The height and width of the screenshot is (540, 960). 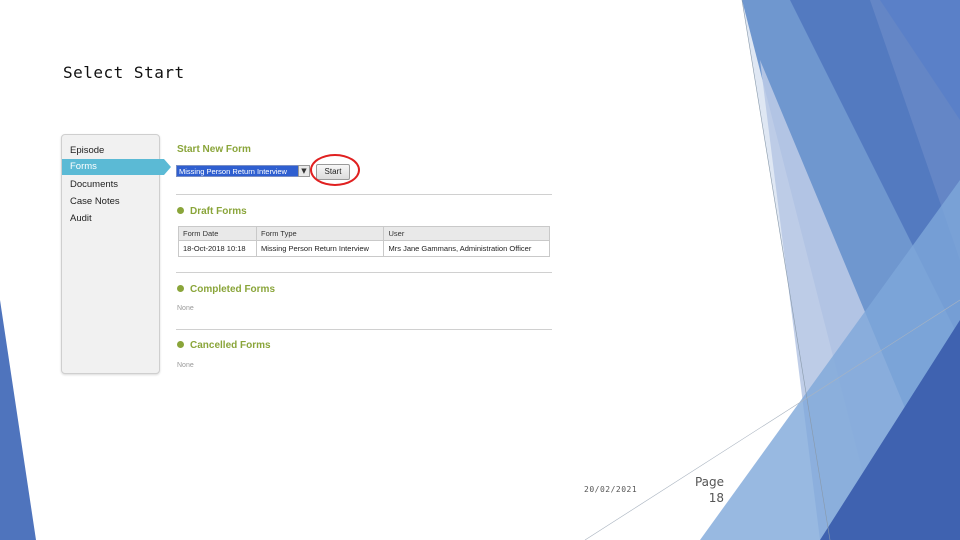 What do you see at coordinates (611, 489) in the screenshot?
I see `slide-date: 20/02/2021` at bounding box center [611, 489].